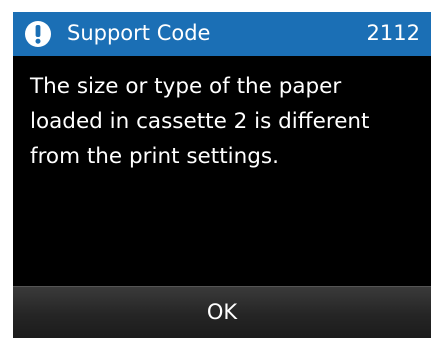 The width and height of the screenshot is (442, 338). Describe the element at coordinates (200, 121) in the screenshot. I see `message-line-2: loaded in cassette 2 is different` at that location.